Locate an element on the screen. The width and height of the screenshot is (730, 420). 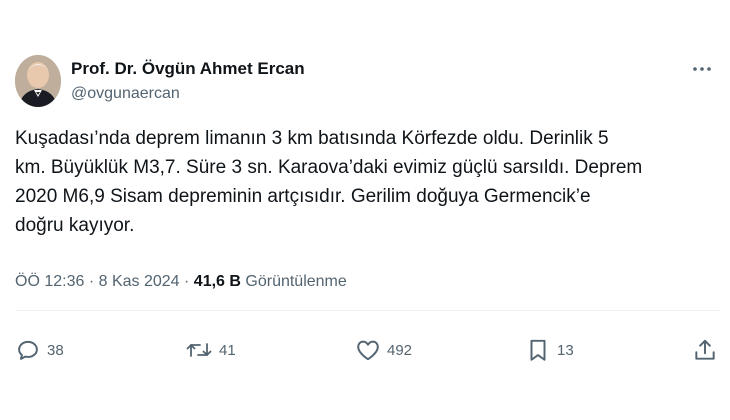
reply-button: 38 is located at coordinates (39, 350).